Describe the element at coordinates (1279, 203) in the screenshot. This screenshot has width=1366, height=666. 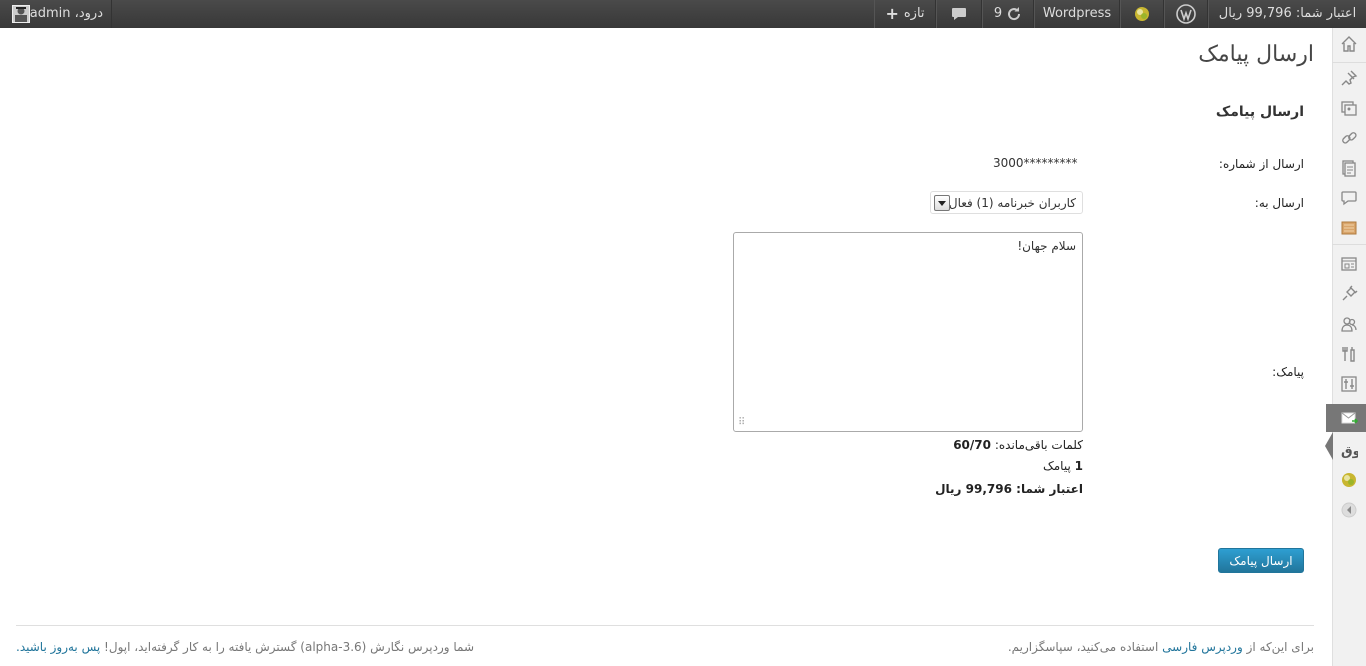
I see `send-to-label: ارسال به:` at that location.